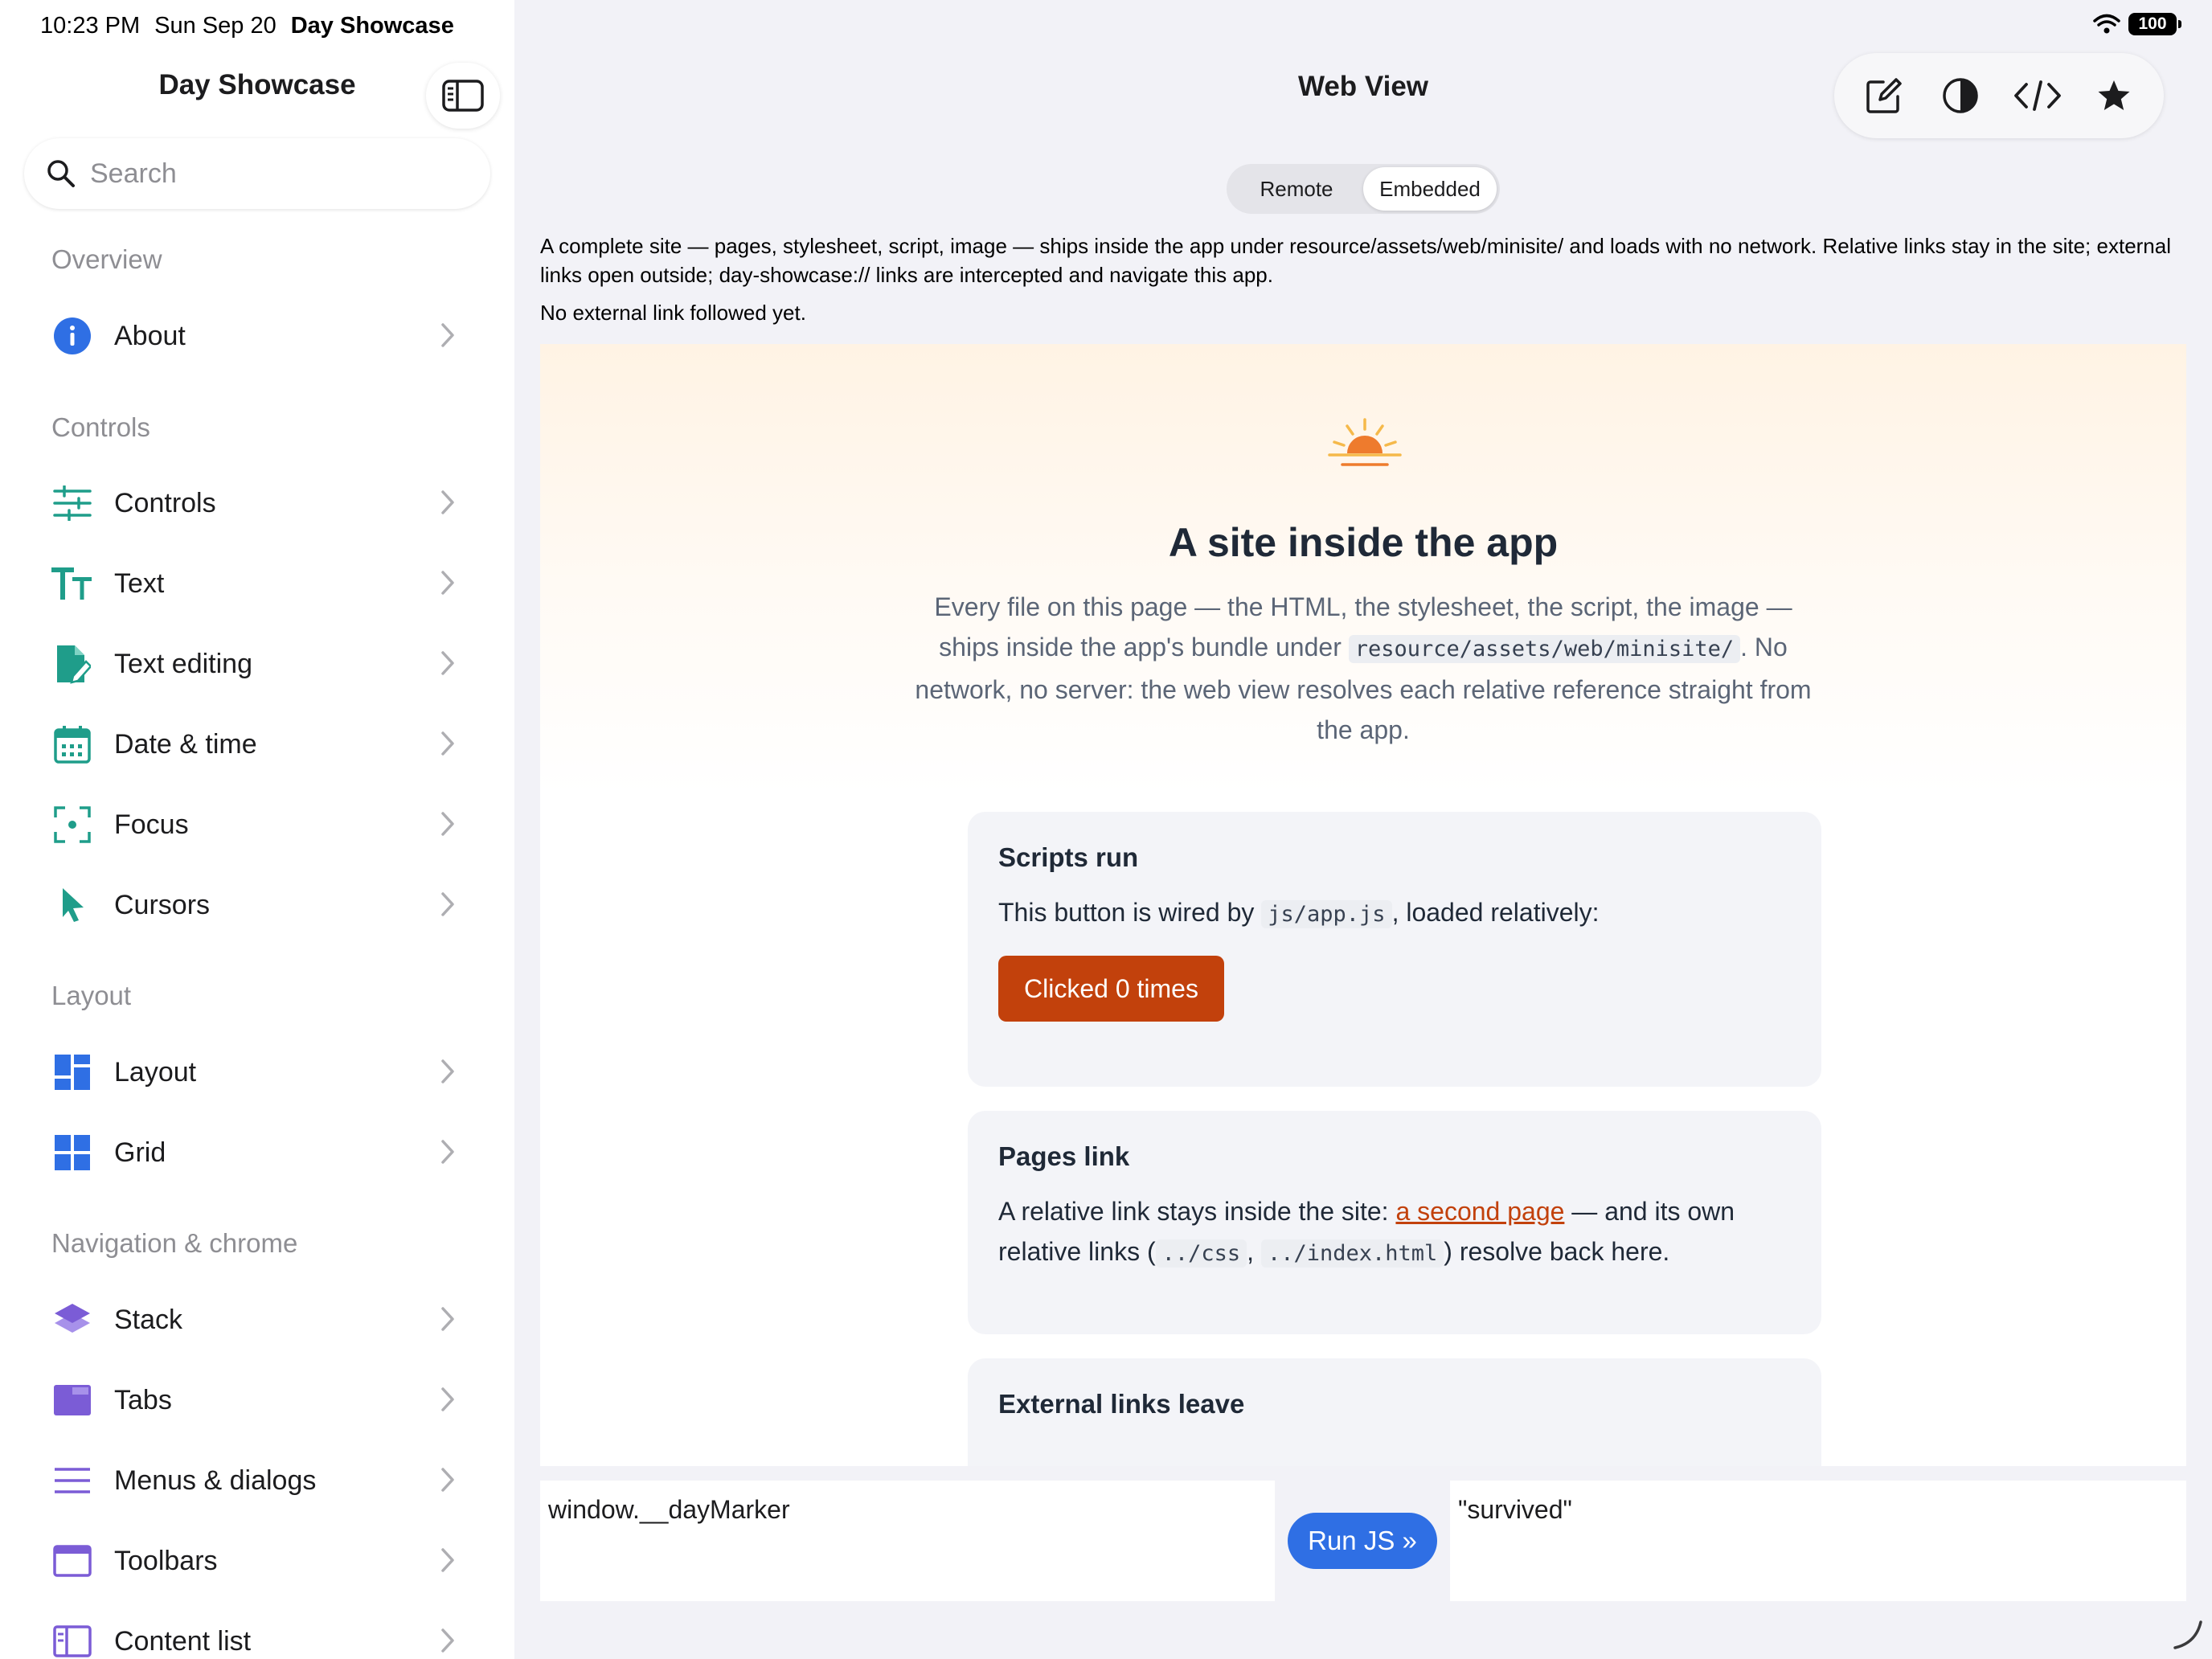  Describe the element at coordinates (1068, 857) in the screenshot. I see `card-title: Scripts run` at that location.